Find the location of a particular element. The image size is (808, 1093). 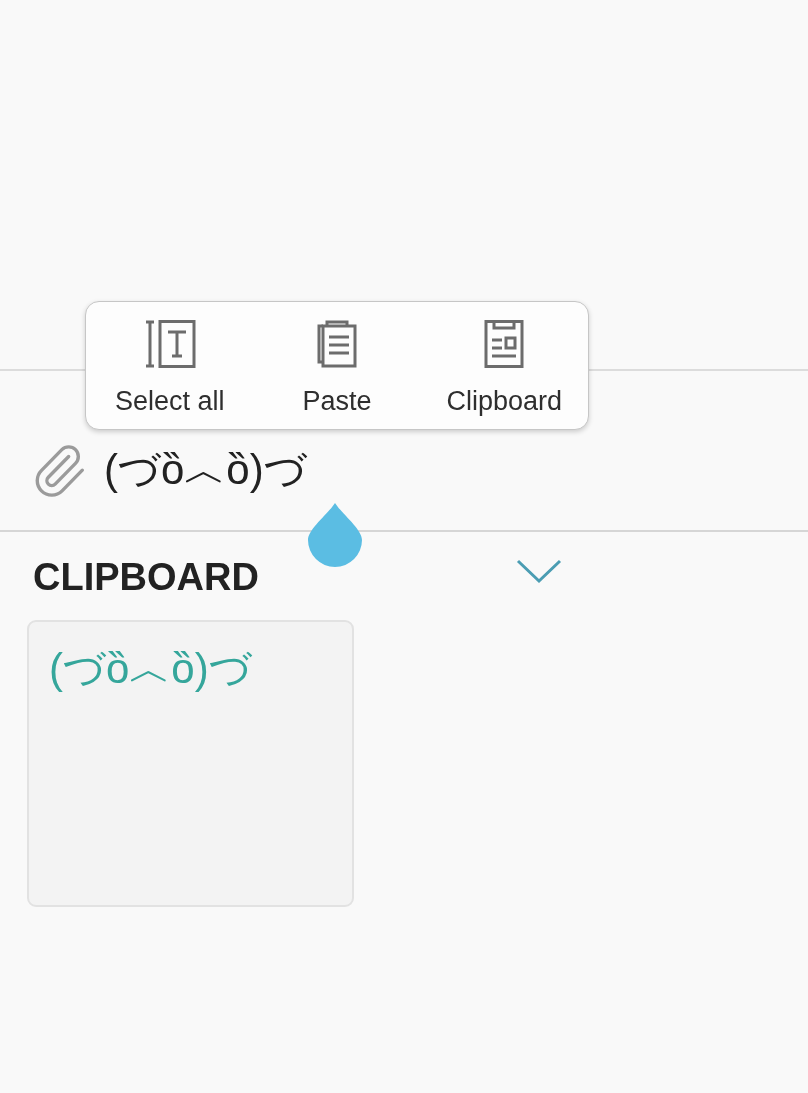

menu-item: Select all is located at coordinates (170, 365).